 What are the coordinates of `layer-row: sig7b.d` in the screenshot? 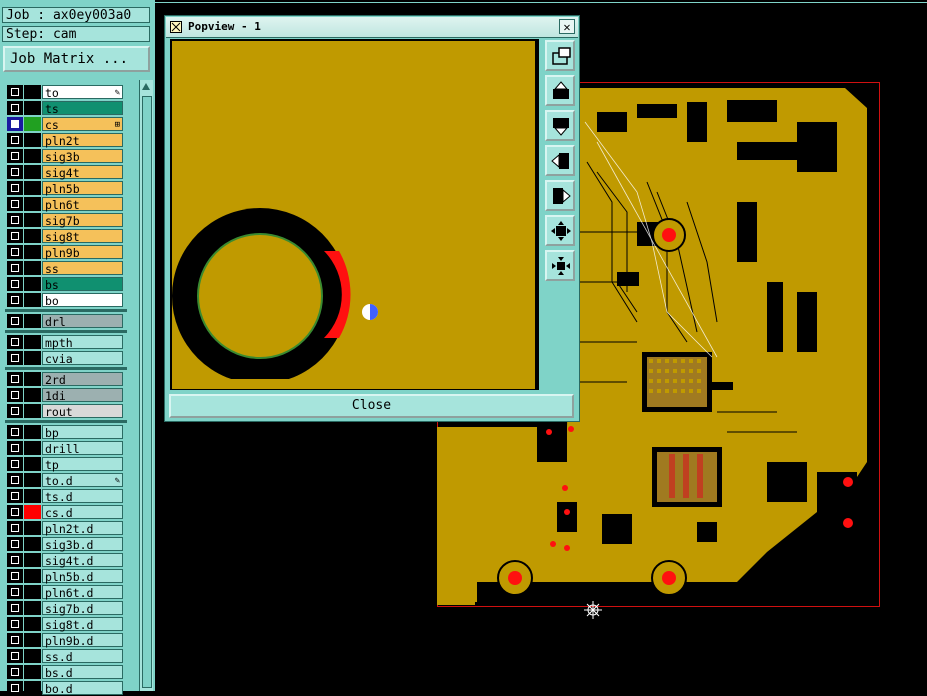 It's located at (66, 608).